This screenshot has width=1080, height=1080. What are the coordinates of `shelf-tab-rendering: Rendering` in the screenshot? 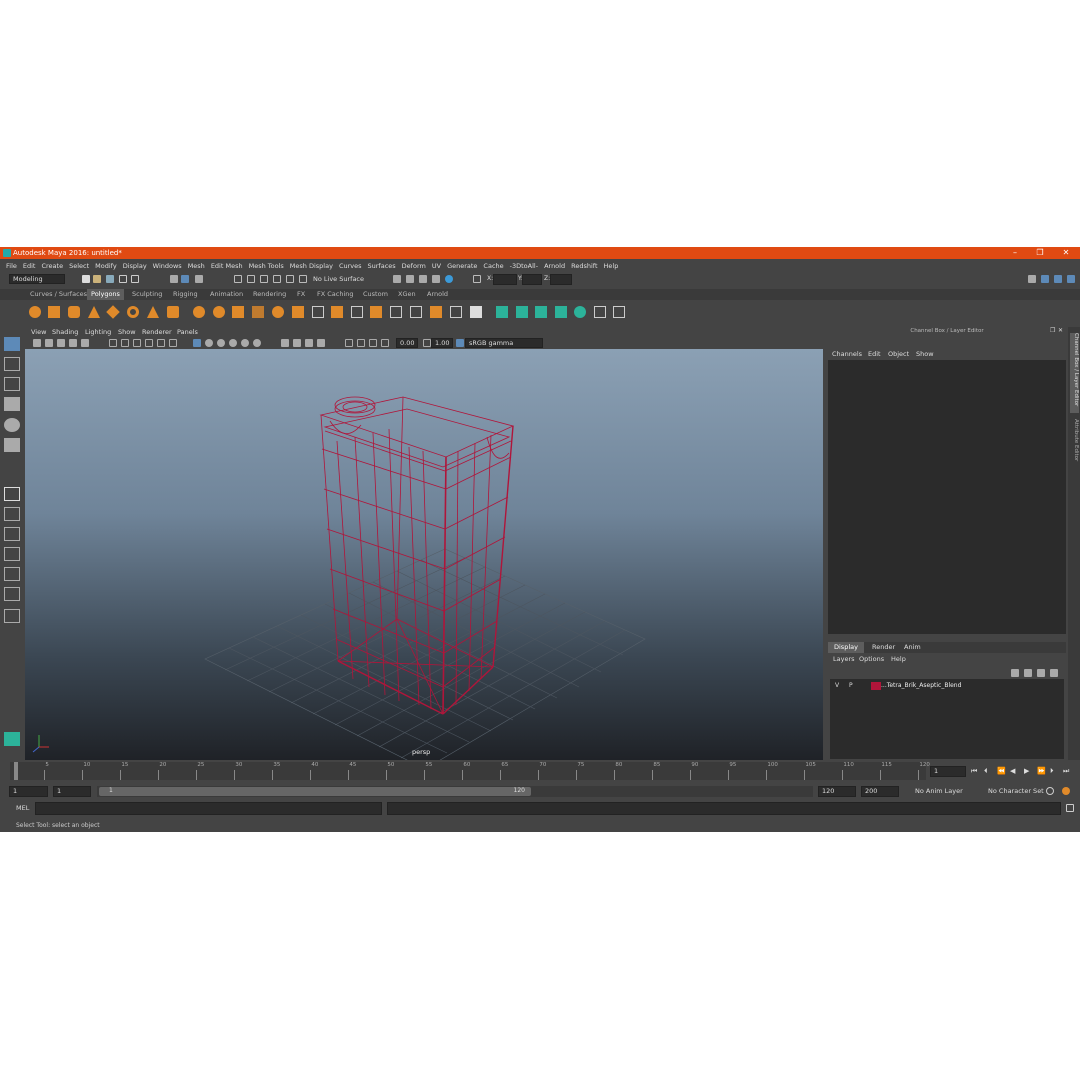 It's located at (269, 294).